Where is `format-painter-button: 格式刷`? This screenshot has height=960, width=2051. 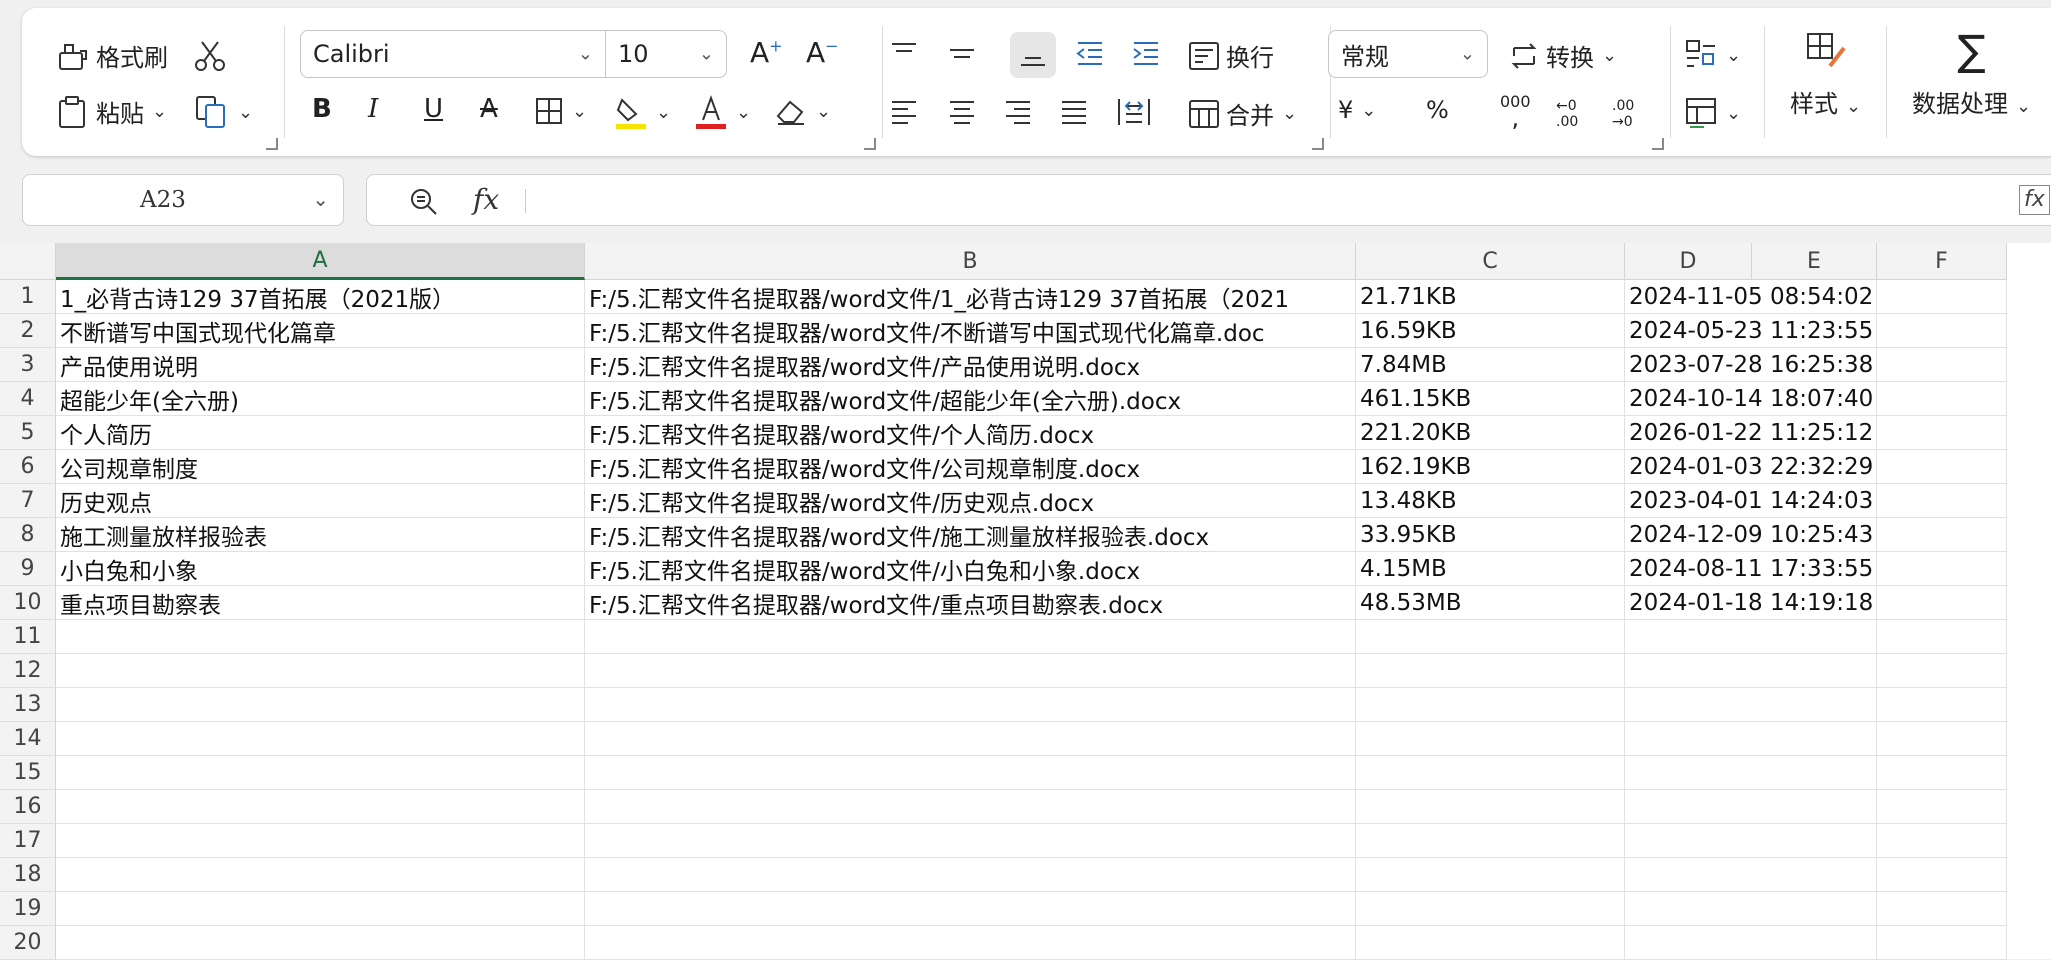
format-painter-button: 格式刷 is located at coordinates (112, 55).